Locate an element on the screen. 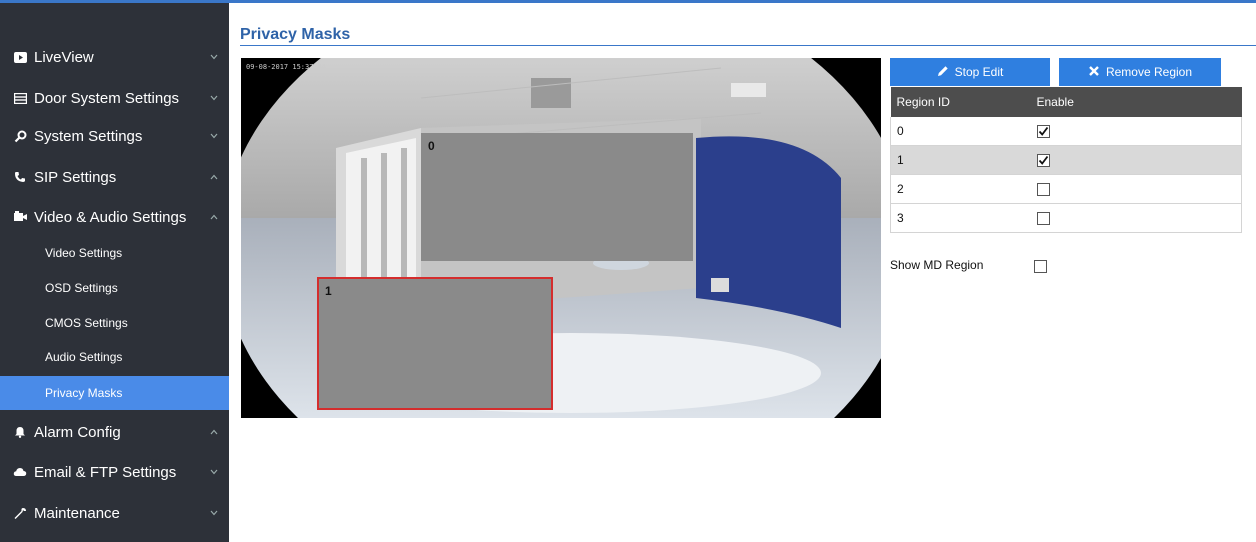 The image size is (1256, 542). pencil-icon is located at coordinates (943, 72).